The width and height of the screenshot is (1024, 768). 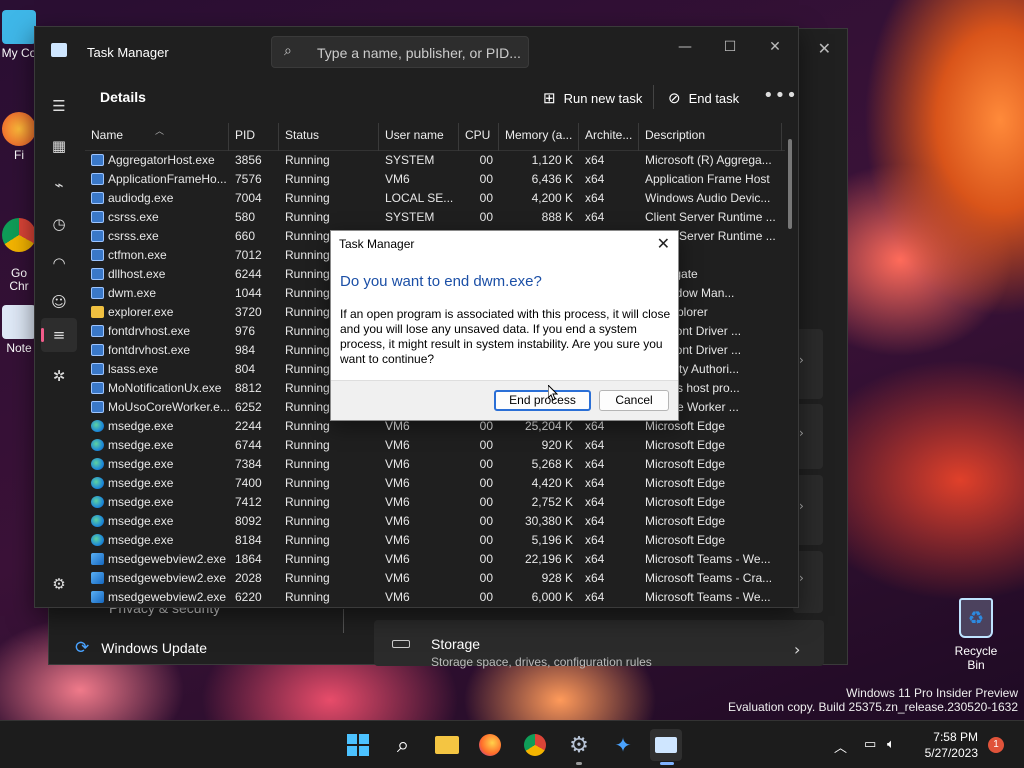 I want to click on column-header-name: ︿ Name, so click(x=157, y=137).